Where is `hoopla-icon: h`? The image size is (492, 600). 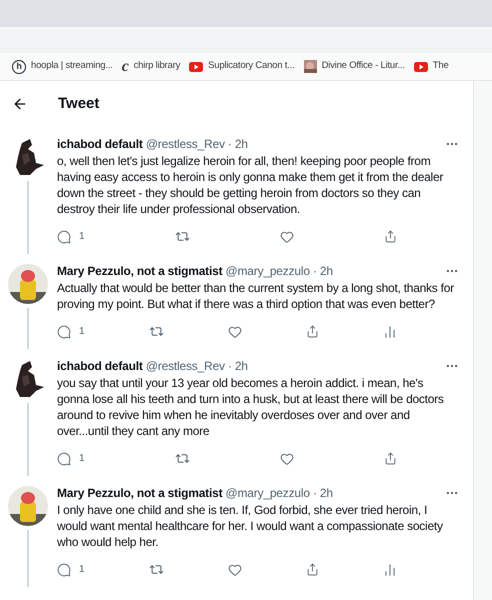
hoopla-icon: h is located at coordinates (19, 67).